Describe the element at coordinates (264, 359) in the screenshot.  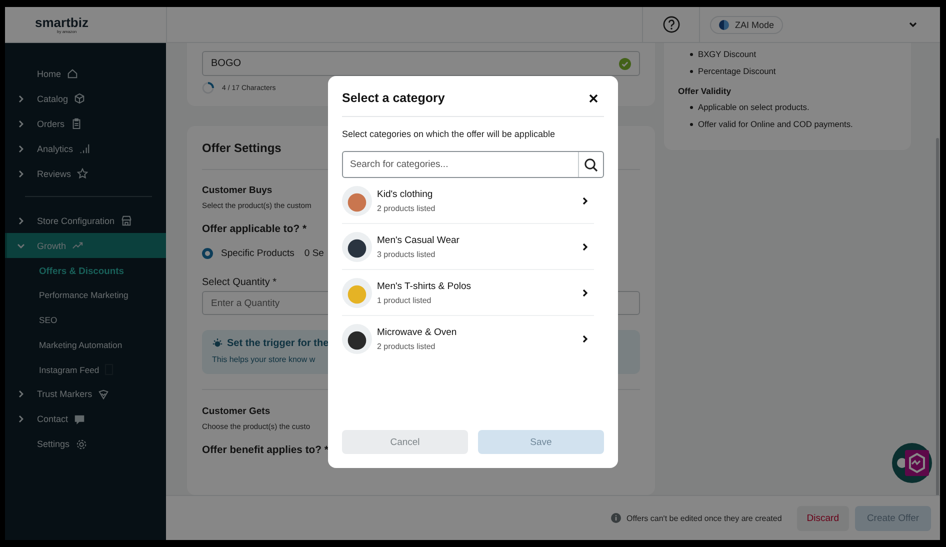
I see `tip-text: This helps your store know w` at that location.